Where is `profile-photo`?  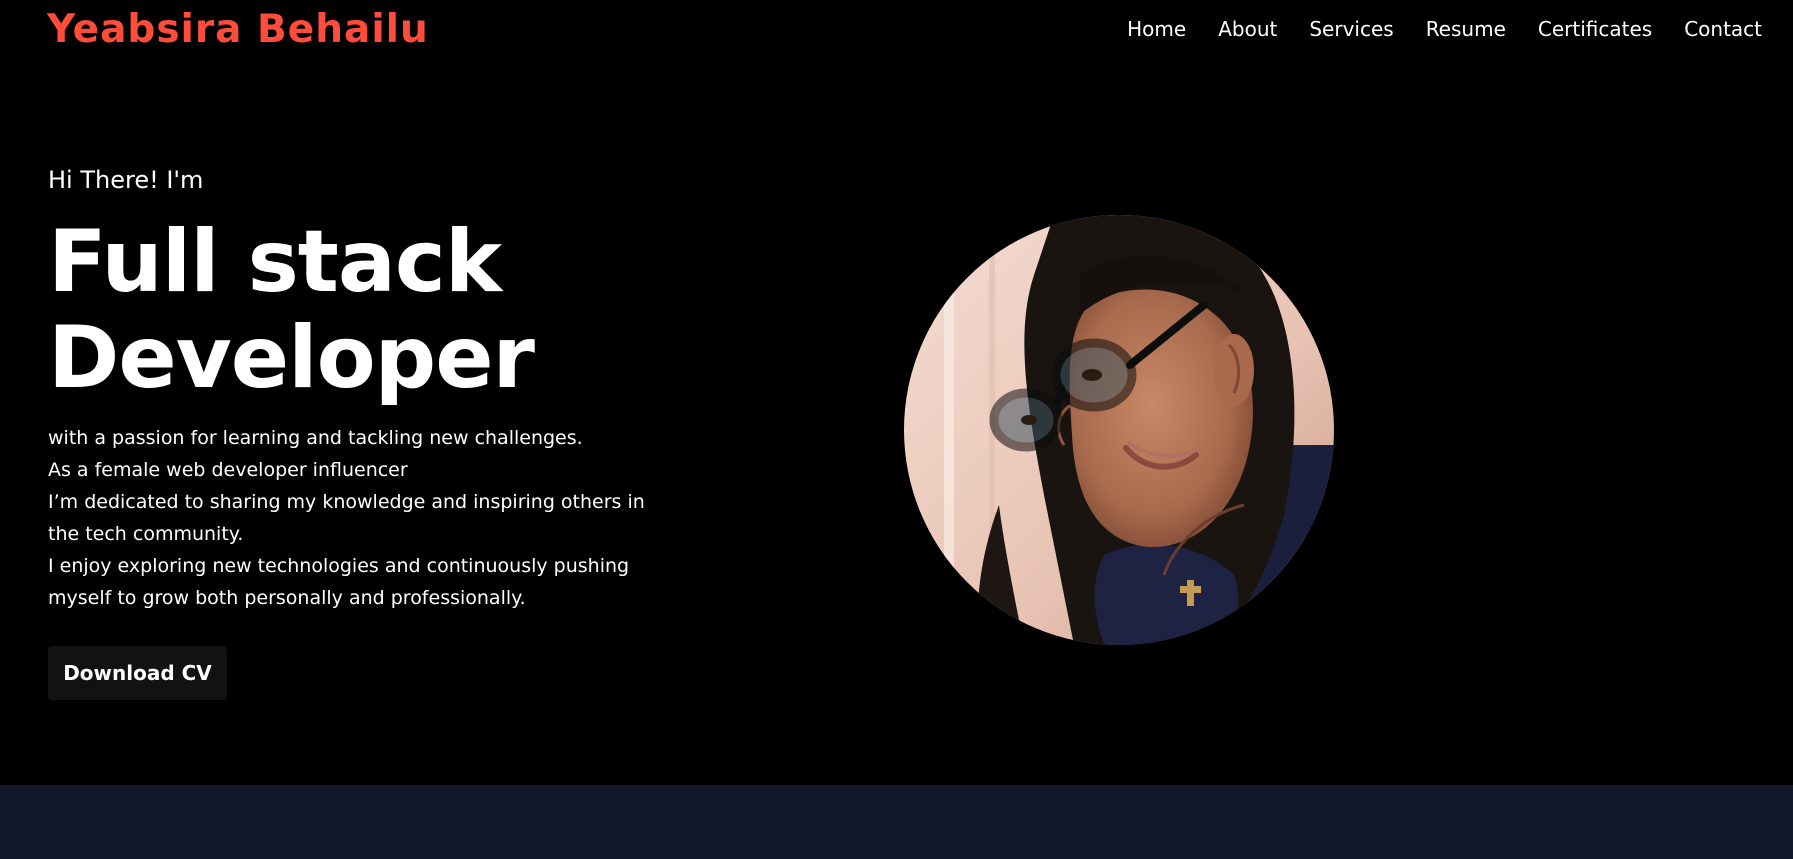
profile-photo is located at coordinates (1119, 430).